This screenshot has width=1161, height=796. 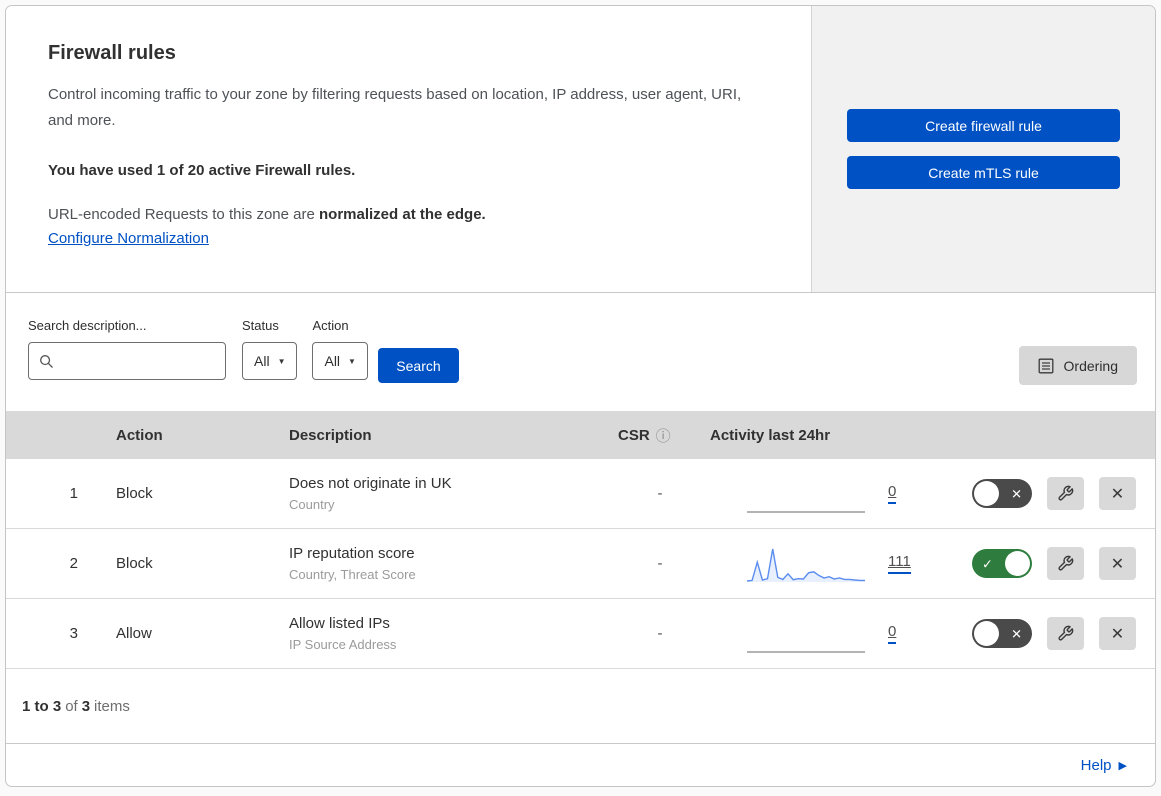 What do you see at coordinates (42, 706) in the screenshot?
I see `items-range: 1 to 3` at bounding box center [42, 706].